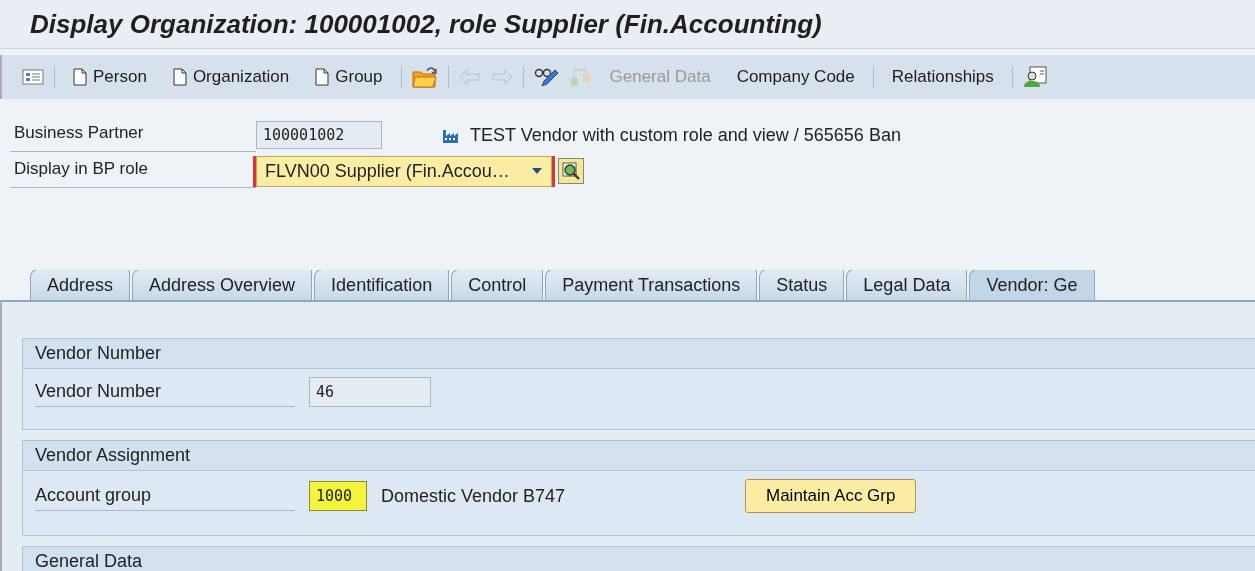 The width and height of the screenshot is (1255, 571). Describe the element at coordinates (802, 285) in the screenshot. I see `tab: Status` at that location.